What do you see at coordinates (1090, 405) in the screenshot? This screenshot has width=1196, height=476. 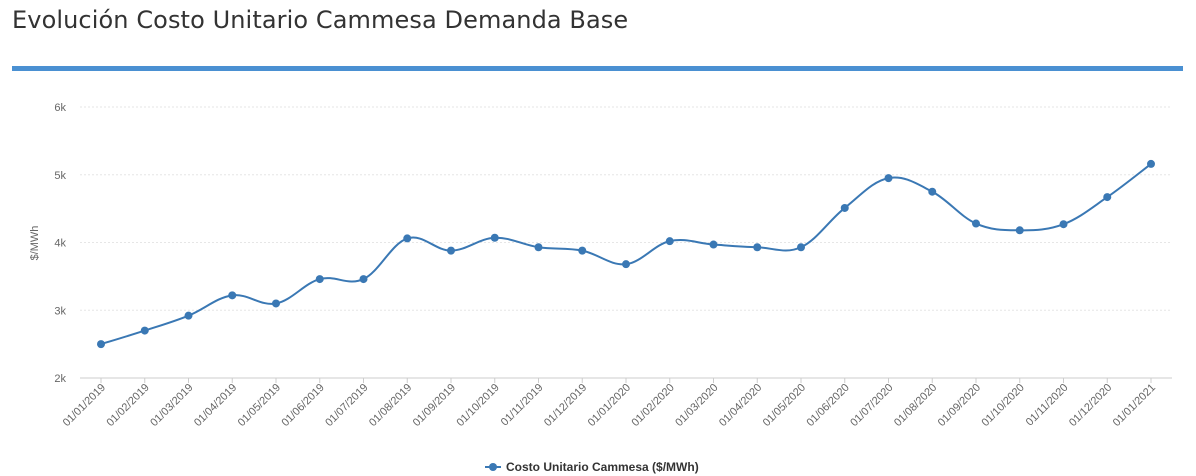 I see `x-tick-label: 01/12/2020` at bounding box center [1090, 405].